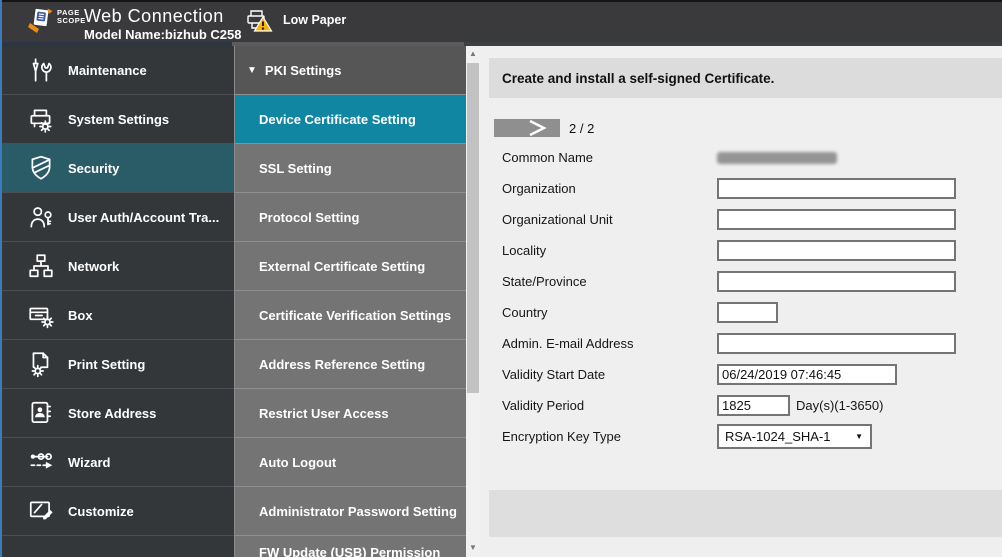 This screenshot has height=557, width=1002. I want to click on network-icon, so click(41, 266).